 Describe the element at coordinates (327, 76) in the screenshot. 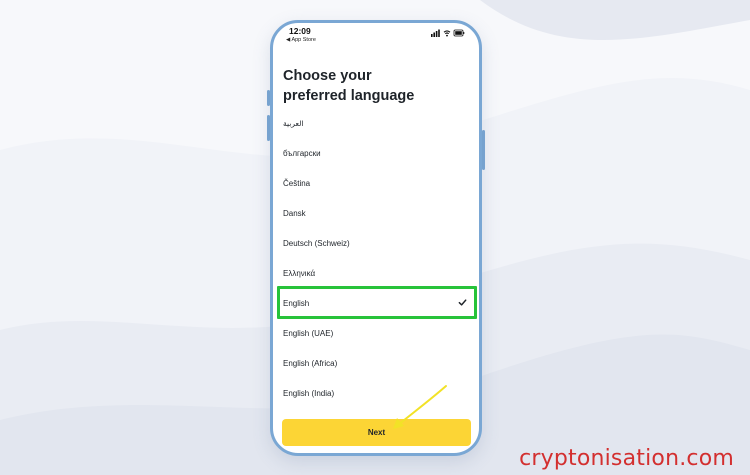

I see `title-line-1: Choose your` at that location.